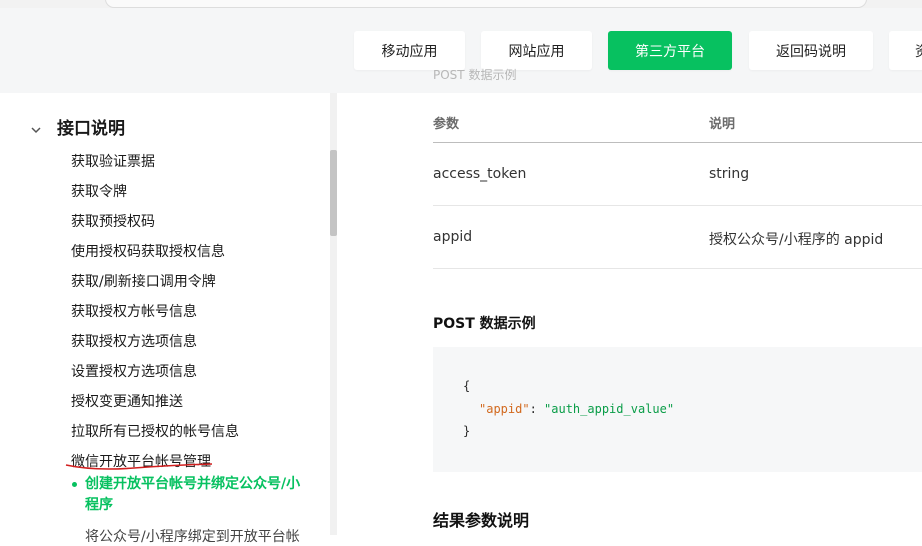 This screenshot has height=546, width=922. I want to click on tab-resources: 资, so click(905, 50).